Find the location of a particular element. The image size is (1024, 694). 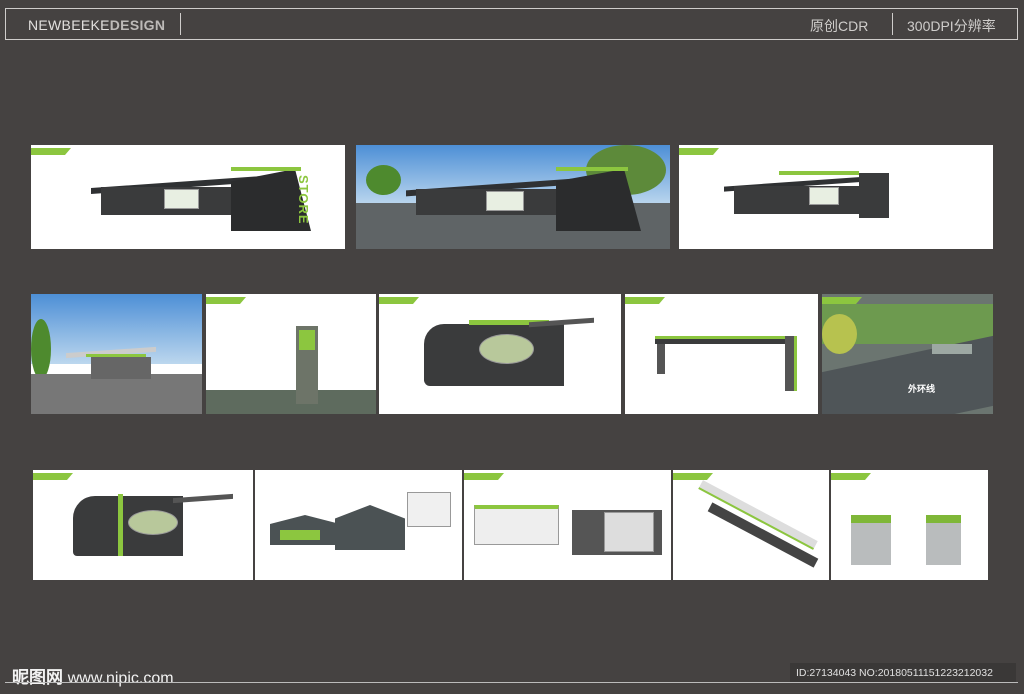

brand-bold: DESIGN is located at coordinates (137, 25).